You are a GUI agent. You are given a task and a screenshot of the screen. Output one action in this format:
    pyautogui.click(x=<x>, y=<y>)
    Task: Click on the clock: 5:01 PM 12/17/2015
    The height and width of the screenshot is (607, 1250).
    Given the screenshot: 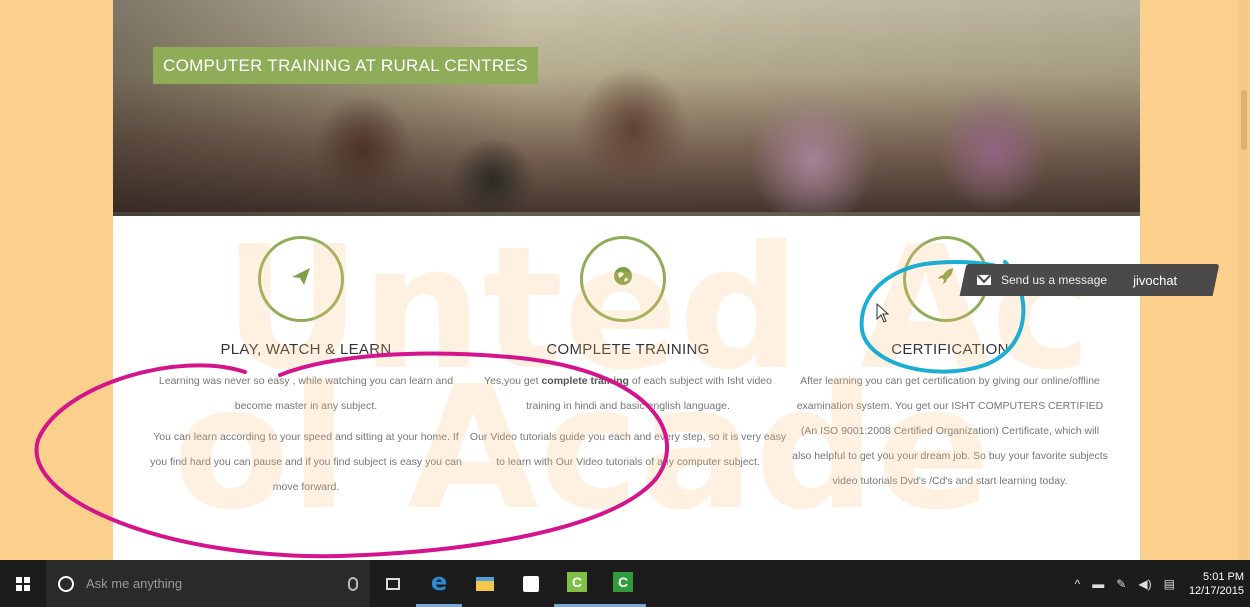 What is the action you would take?
    pyautogui.click(x=1216, y=584)
    